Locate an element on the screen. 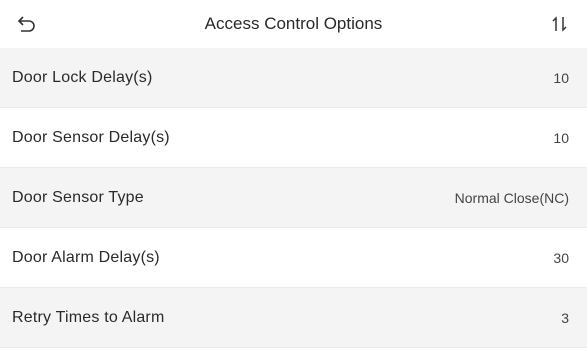 The height and width of the screenshot is (354, 587). option-label: Retry Times to Alarm is located at coordinates (88, 317).